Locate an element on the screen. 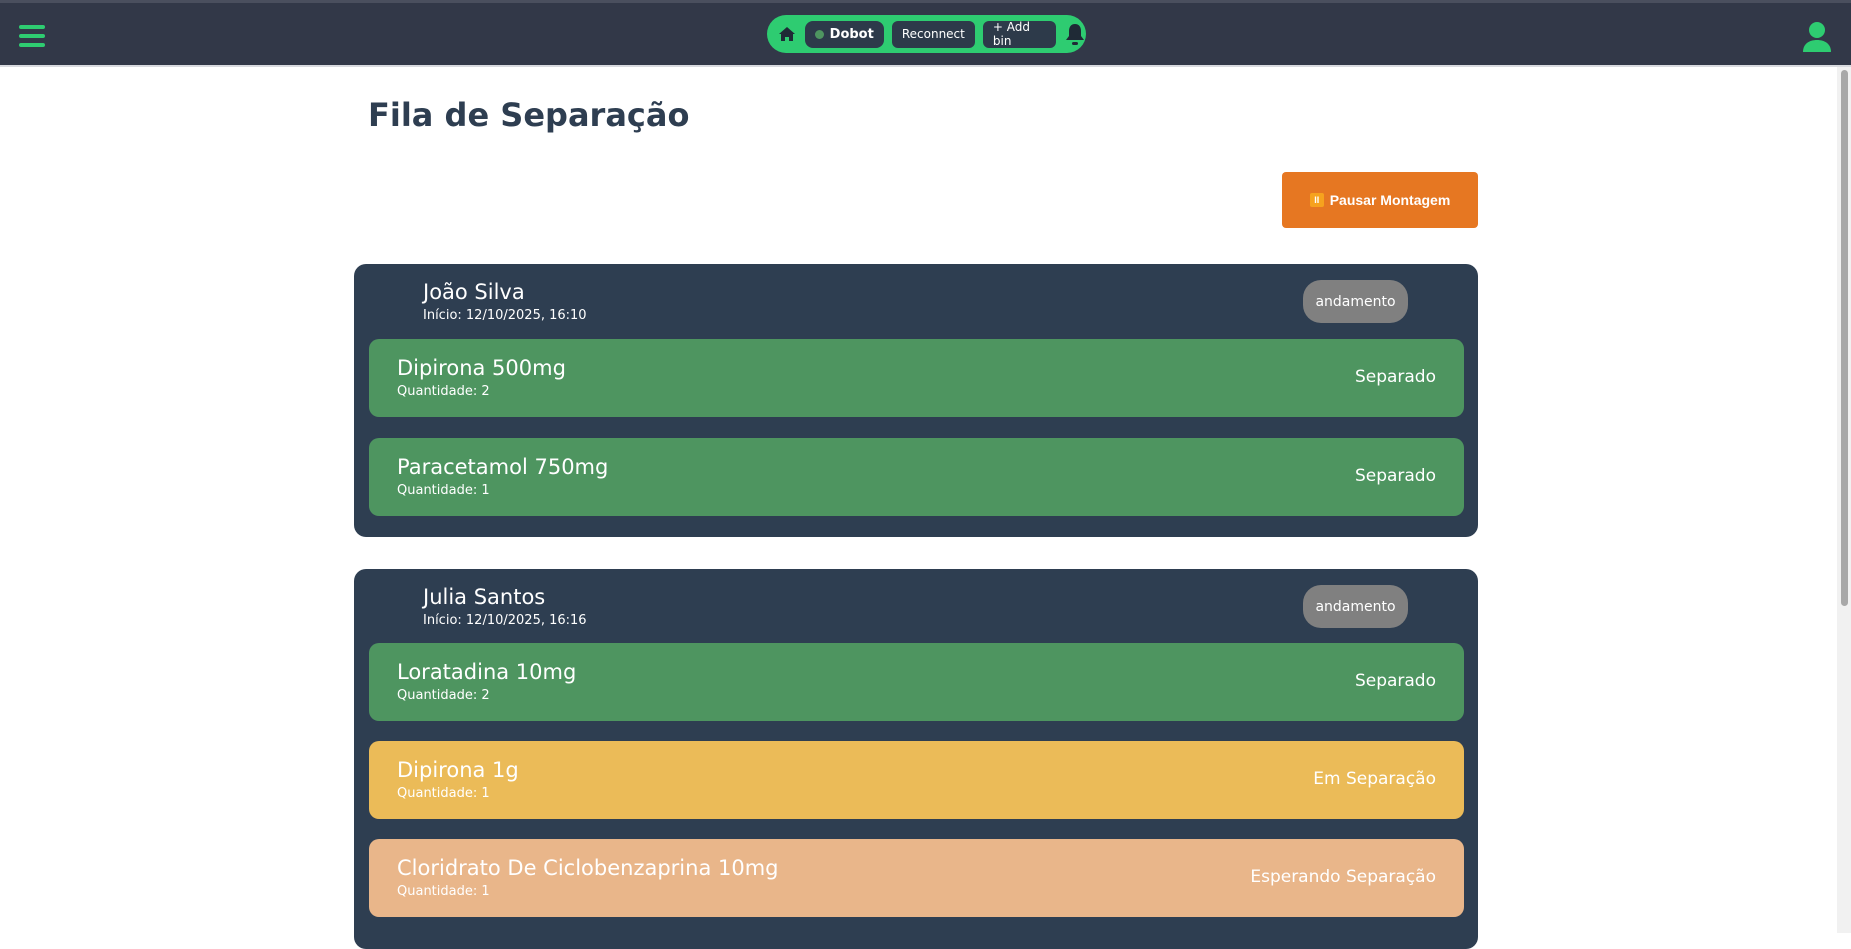  item-name: Paracetamol 750mg is located at coordinates (503, 467).